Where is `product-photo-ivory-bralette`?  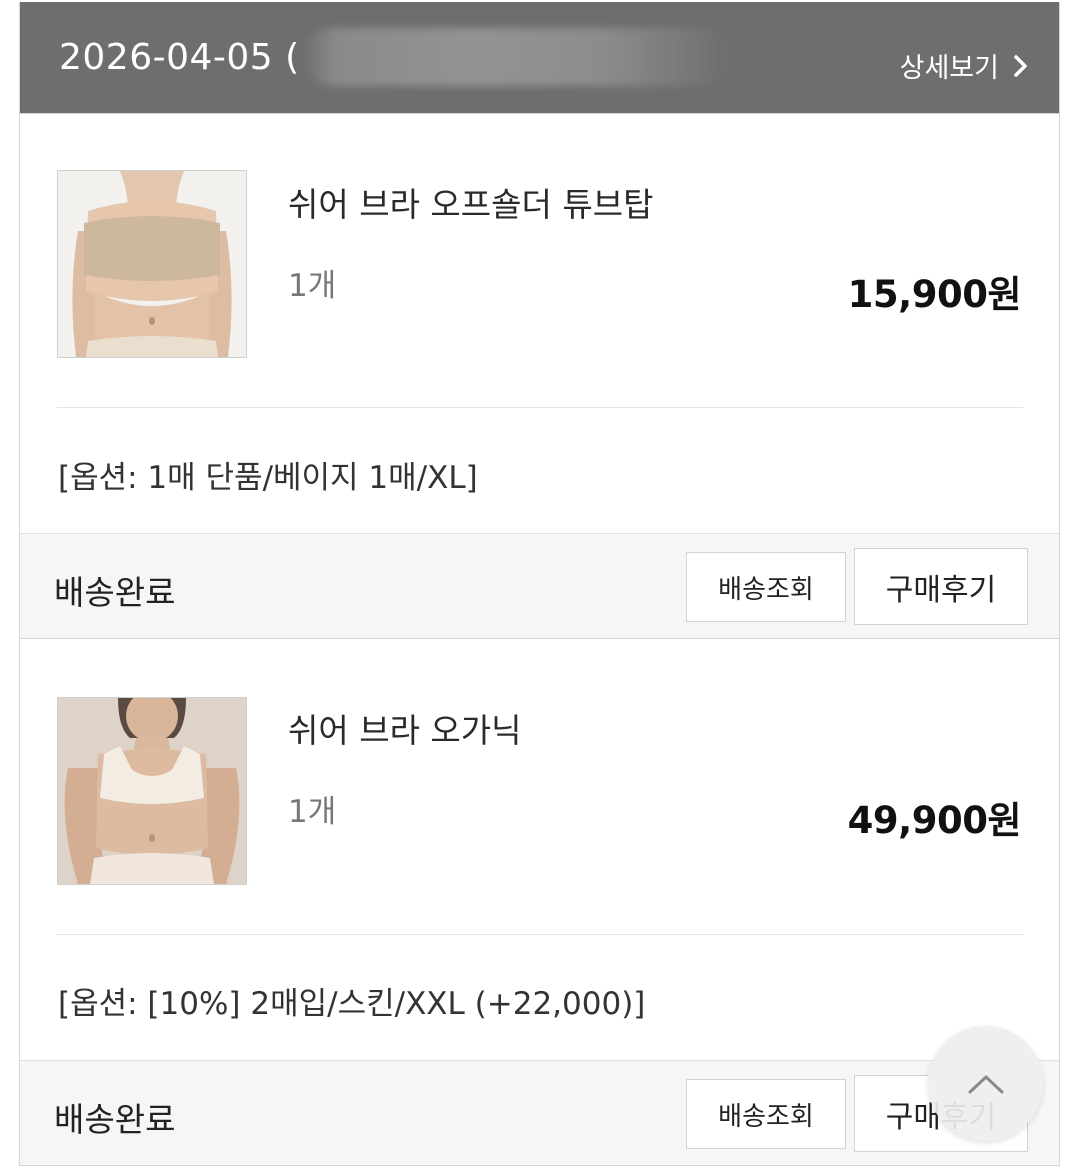
product-photo-ivory-bralette is located at coordinates (152, 791).